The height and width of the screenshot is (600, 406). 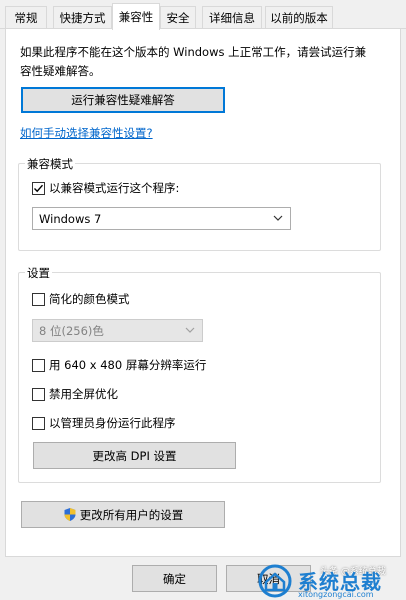 I want to click on change-all-users-button: 更改所有用户的设置, so click(x=123, y=514).